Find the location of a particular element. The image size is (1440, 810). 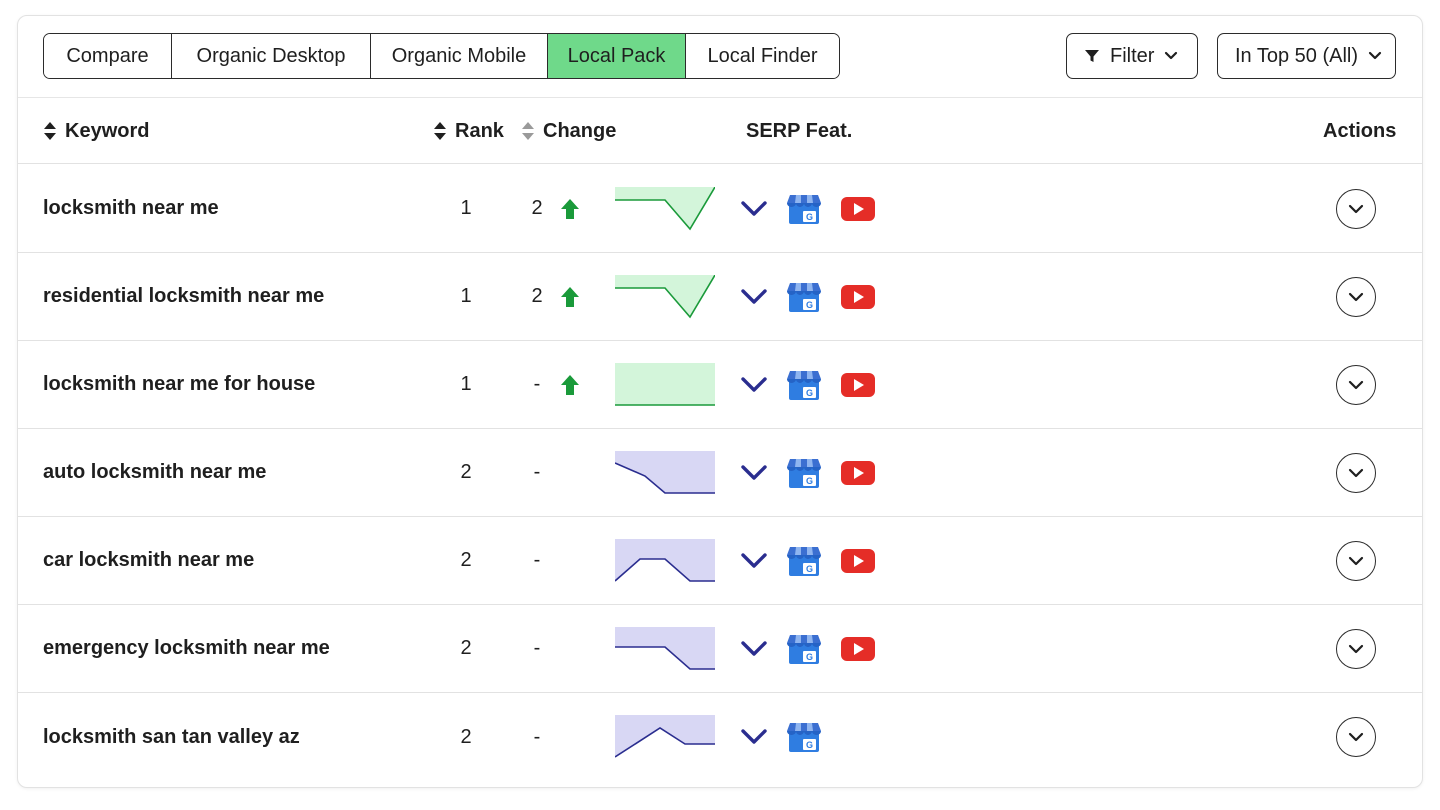

tab-organic-mobile: Organic Mobile is located at coordinates (459, 56).